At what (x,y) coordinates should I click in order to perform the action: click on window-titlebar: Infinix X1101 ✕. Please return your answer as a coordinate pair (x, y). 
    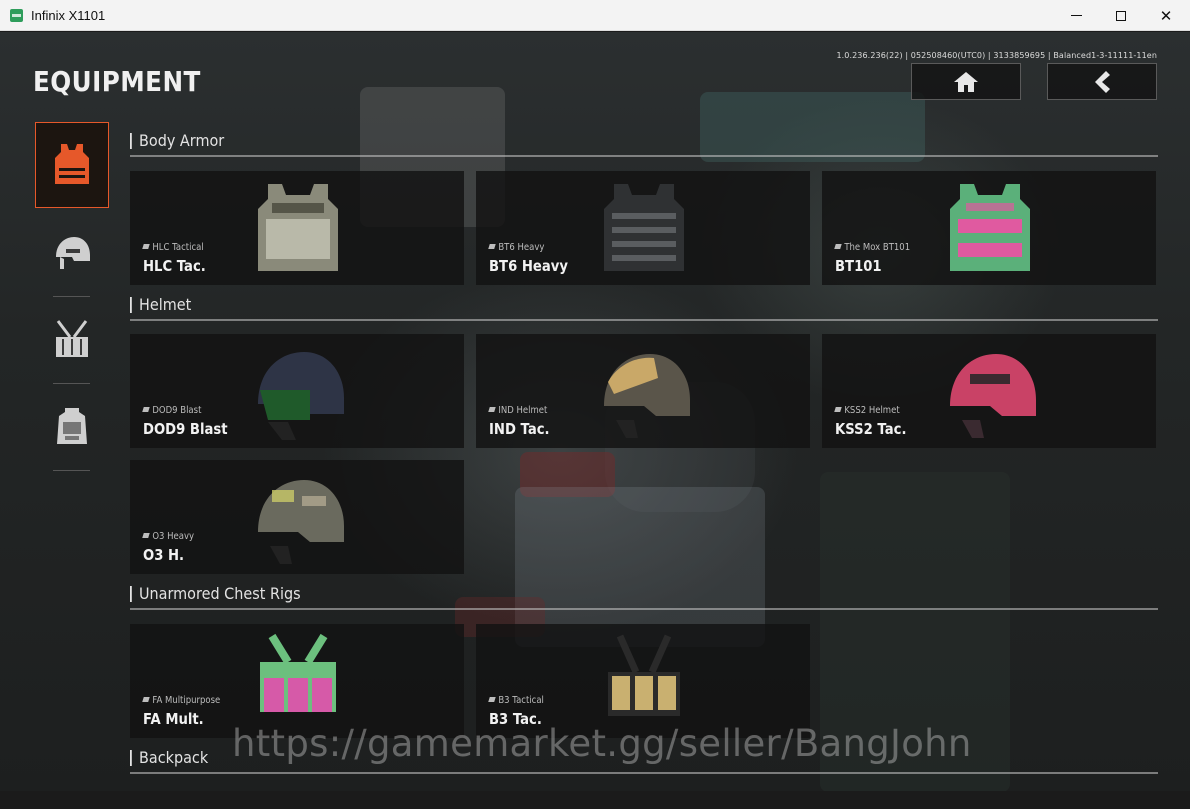
    Looking at the image, I should click on (595, 15).